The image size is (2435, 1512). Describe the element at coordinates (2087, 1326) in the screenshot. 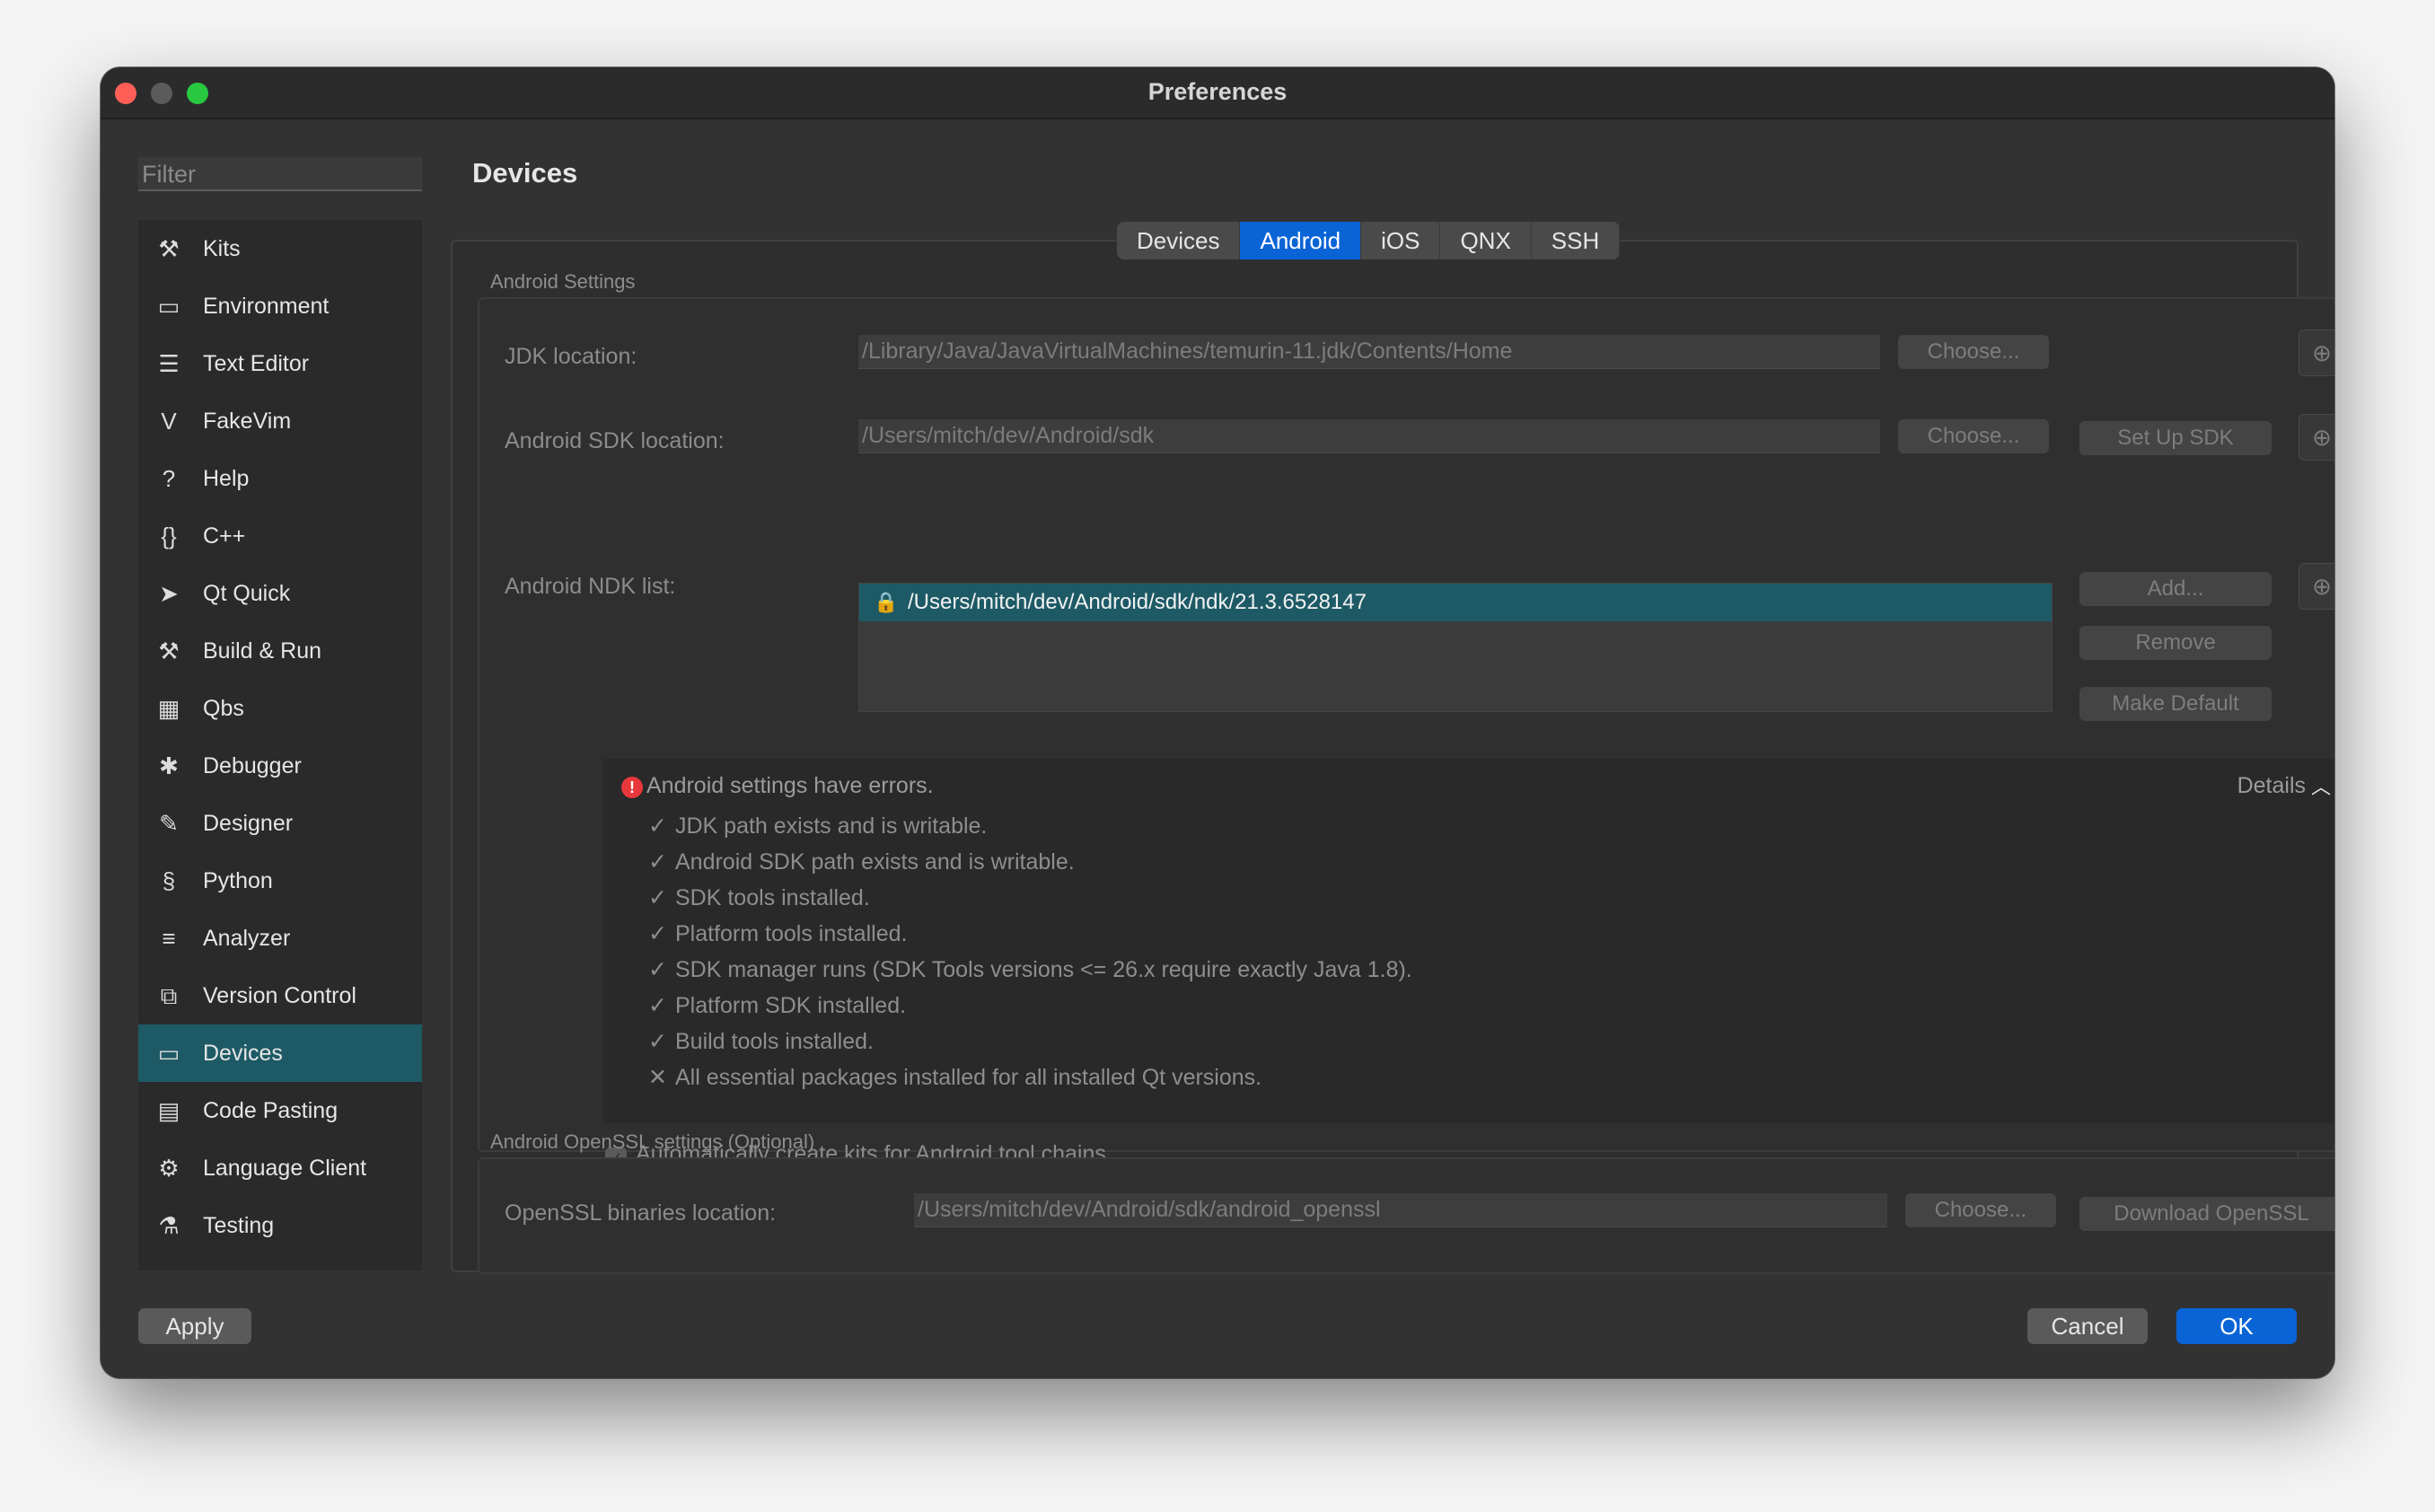

I see `cancel-button: Cancel` at that location.